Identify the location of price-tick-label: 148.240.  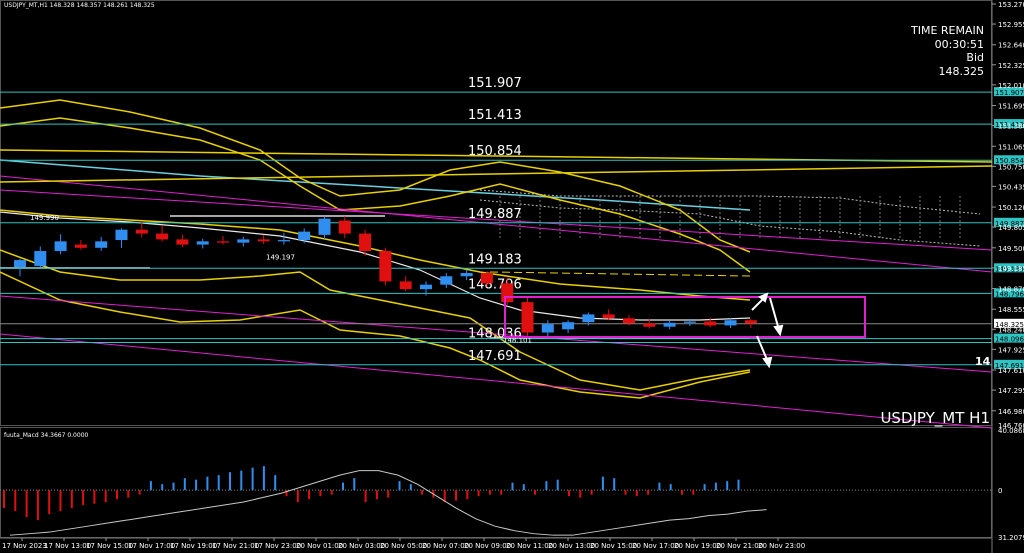
(1011, 330).